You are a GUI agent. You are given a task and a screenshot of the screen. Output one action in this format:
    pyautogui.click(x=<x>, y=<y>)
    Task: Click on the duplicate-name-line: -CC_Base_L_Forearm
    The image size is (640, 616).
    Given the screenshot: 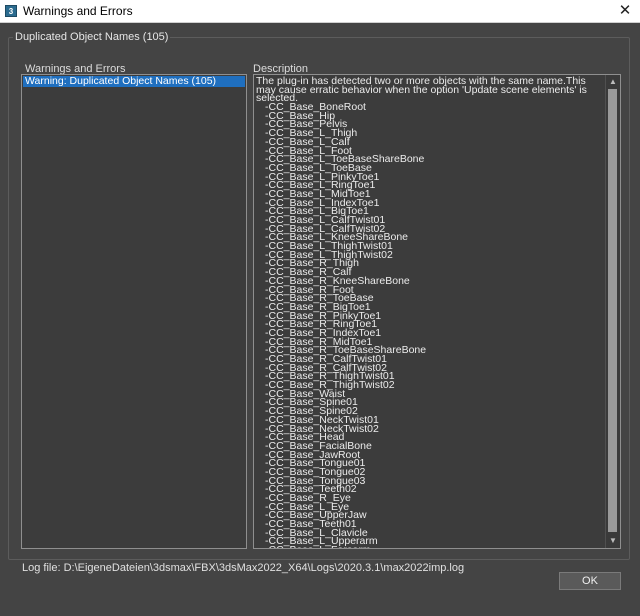 What is the action you would take?
    pyautogui.click(x=430, y=546)
    